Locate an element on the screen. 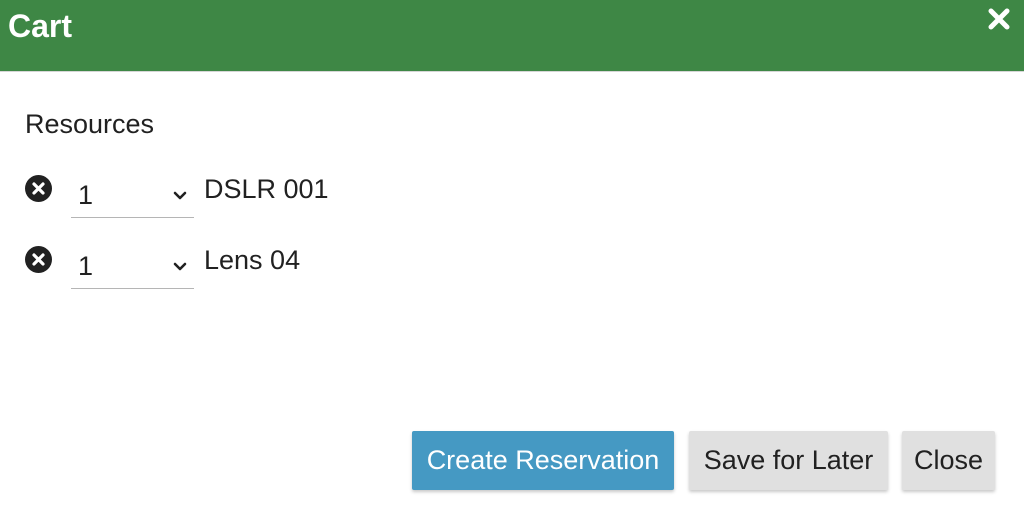 Image resolution: width=1024 pixels, height=508 pixels. resources-heading: Resources is located at coordinates (90, 124).